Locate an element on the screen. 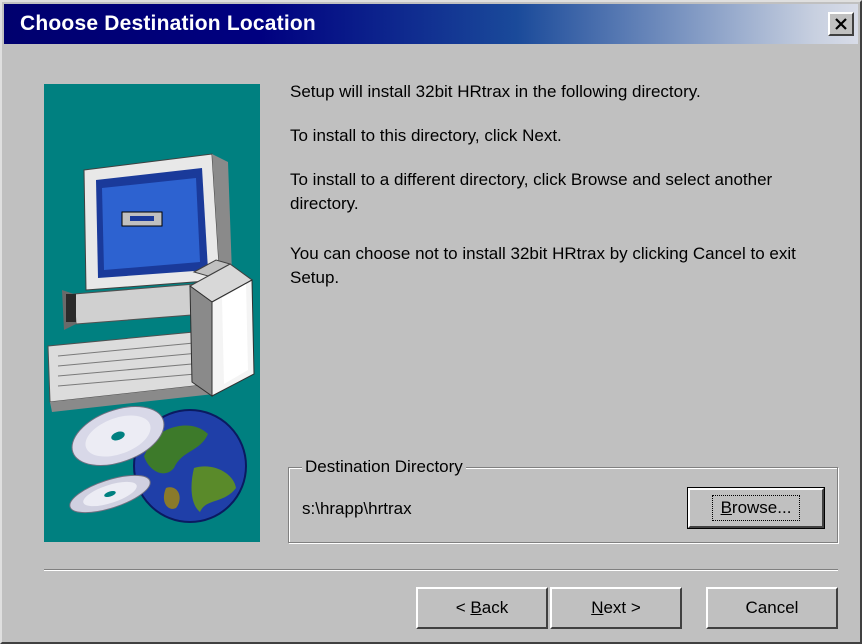 This screenshot has height=644, width=862. close-button is located at coordinates (841, 24).